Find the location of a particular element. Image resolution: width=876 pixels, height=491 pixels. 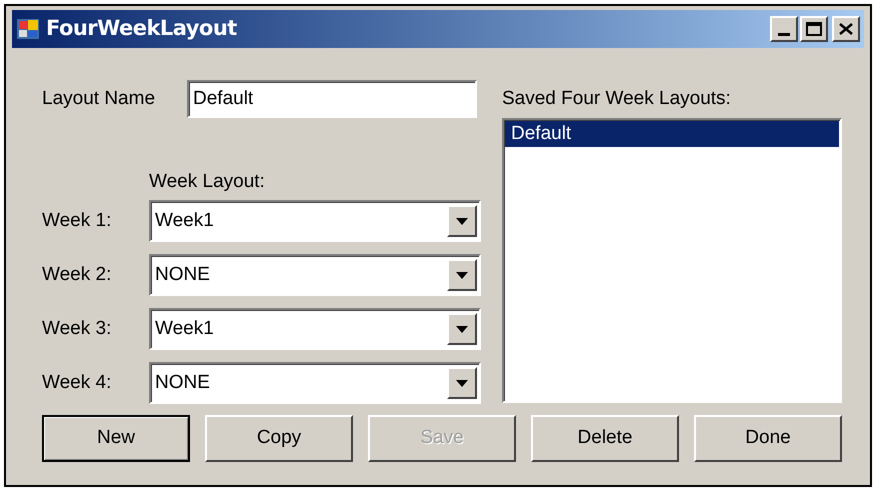

week-label: Week 4: is located at coordinates (77, 382).